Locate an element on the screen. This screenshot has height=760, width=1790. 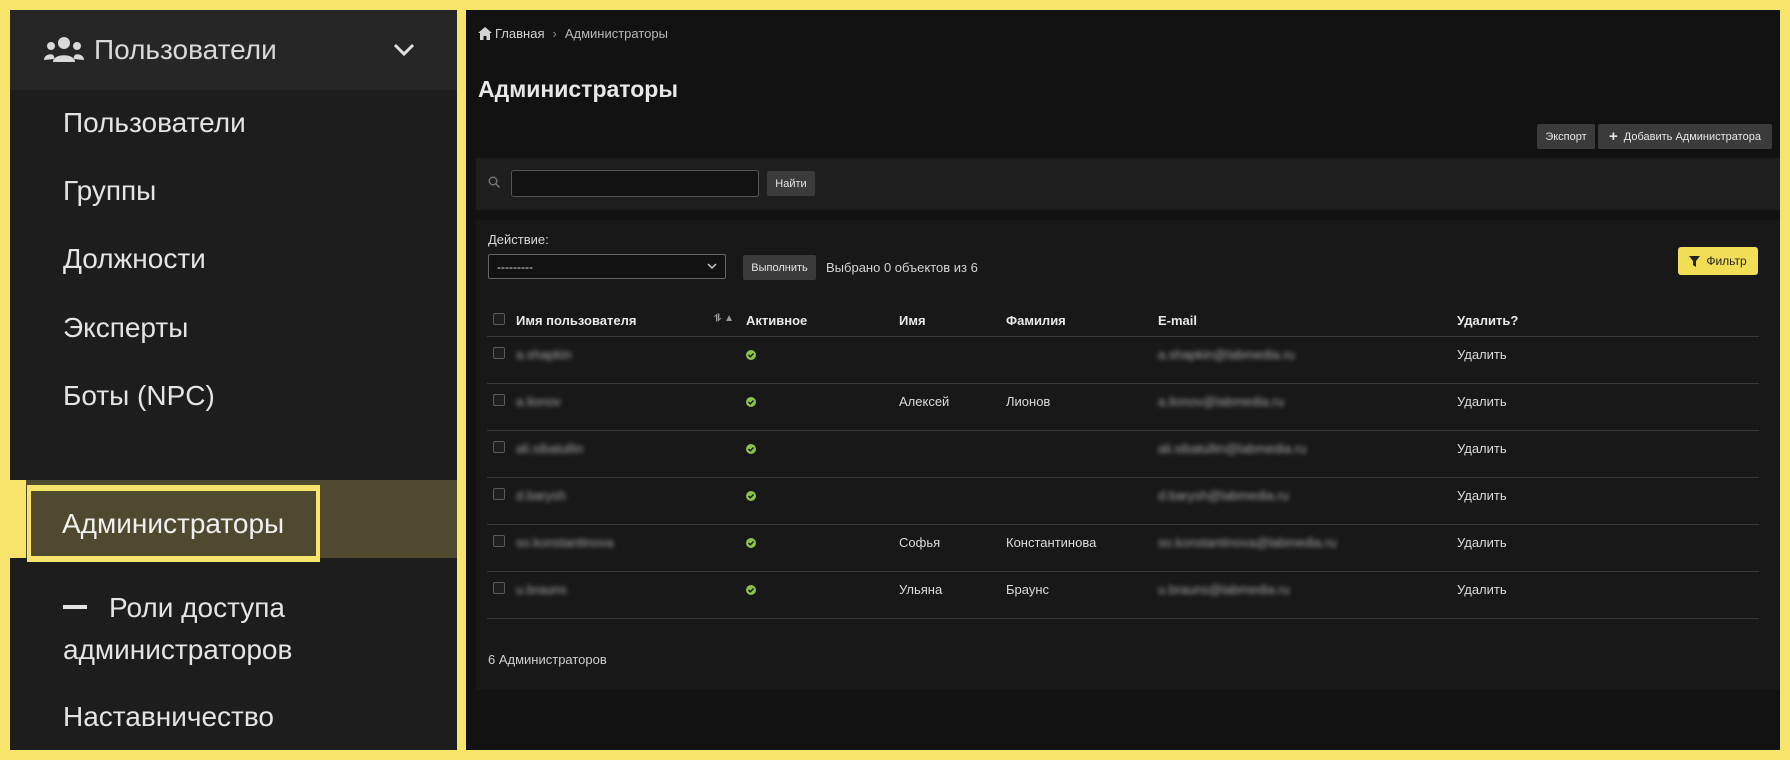
total-count: 6 Администраторов is located at coordinates (547, 659).